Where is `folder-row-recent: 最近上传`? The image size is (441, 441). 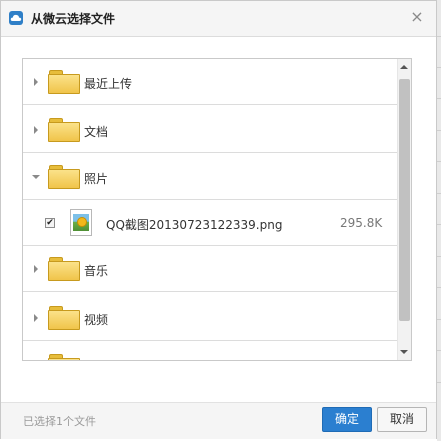
folder-row-recent: 最近上传 is located at coordinates (210, 82).